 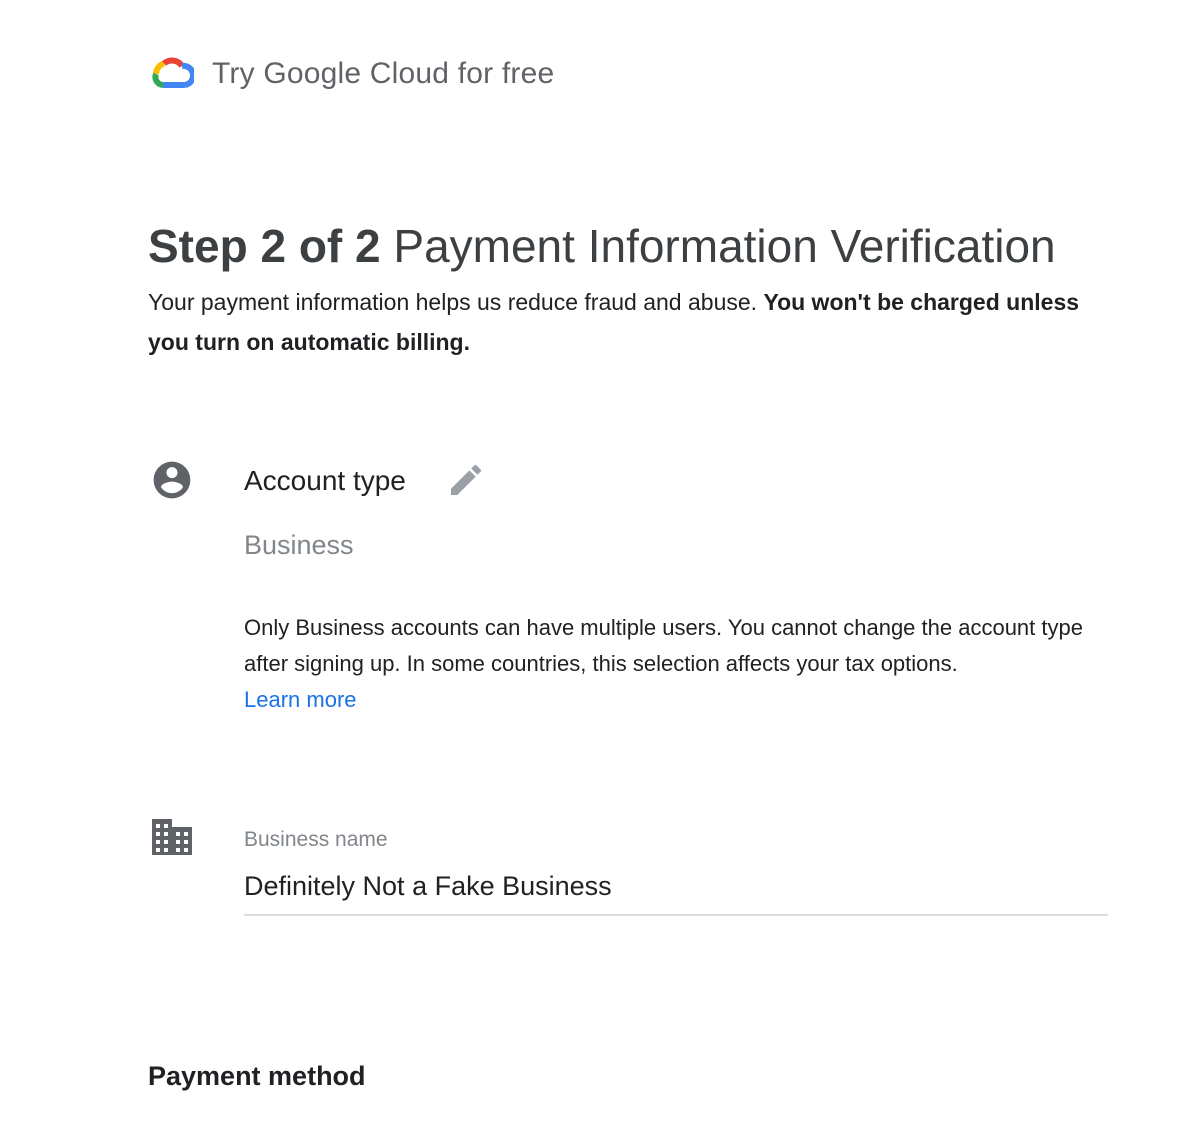 I want to click on payment-method-heading: Payment method, so click(x=257, y=1076).